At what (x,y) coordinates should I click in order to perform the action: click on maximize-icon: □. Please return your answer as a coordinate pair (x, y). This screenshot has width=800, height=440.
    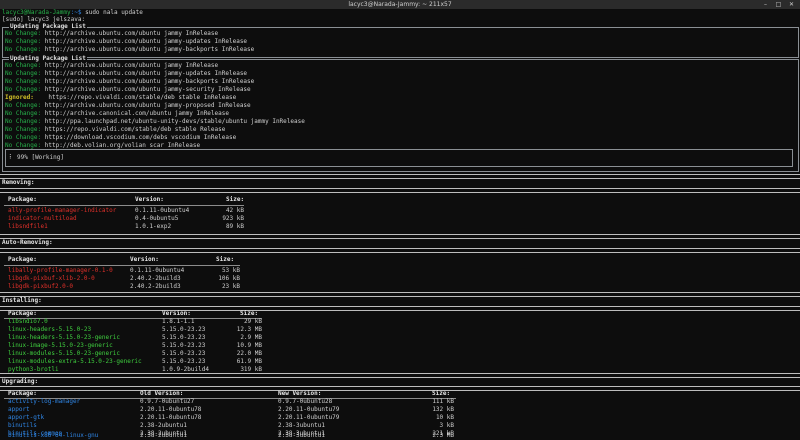
    Looking at the image, I should click on (778, 4).